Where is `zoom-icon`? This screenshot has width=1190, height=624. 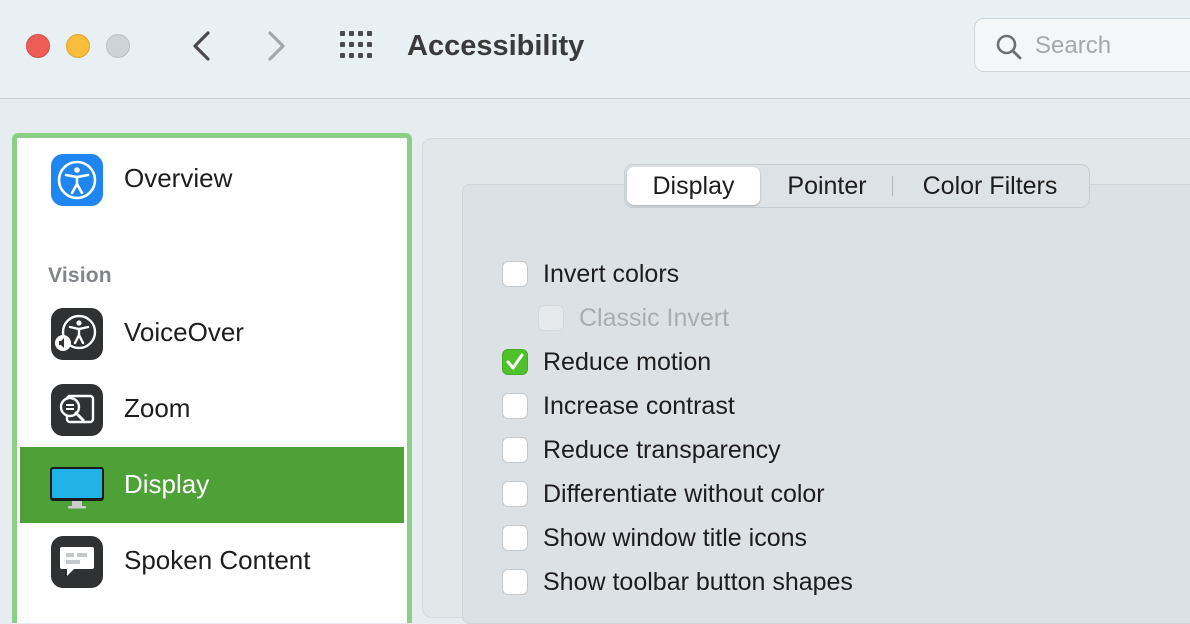
zoom-icon is located at coordinates (77, 410).